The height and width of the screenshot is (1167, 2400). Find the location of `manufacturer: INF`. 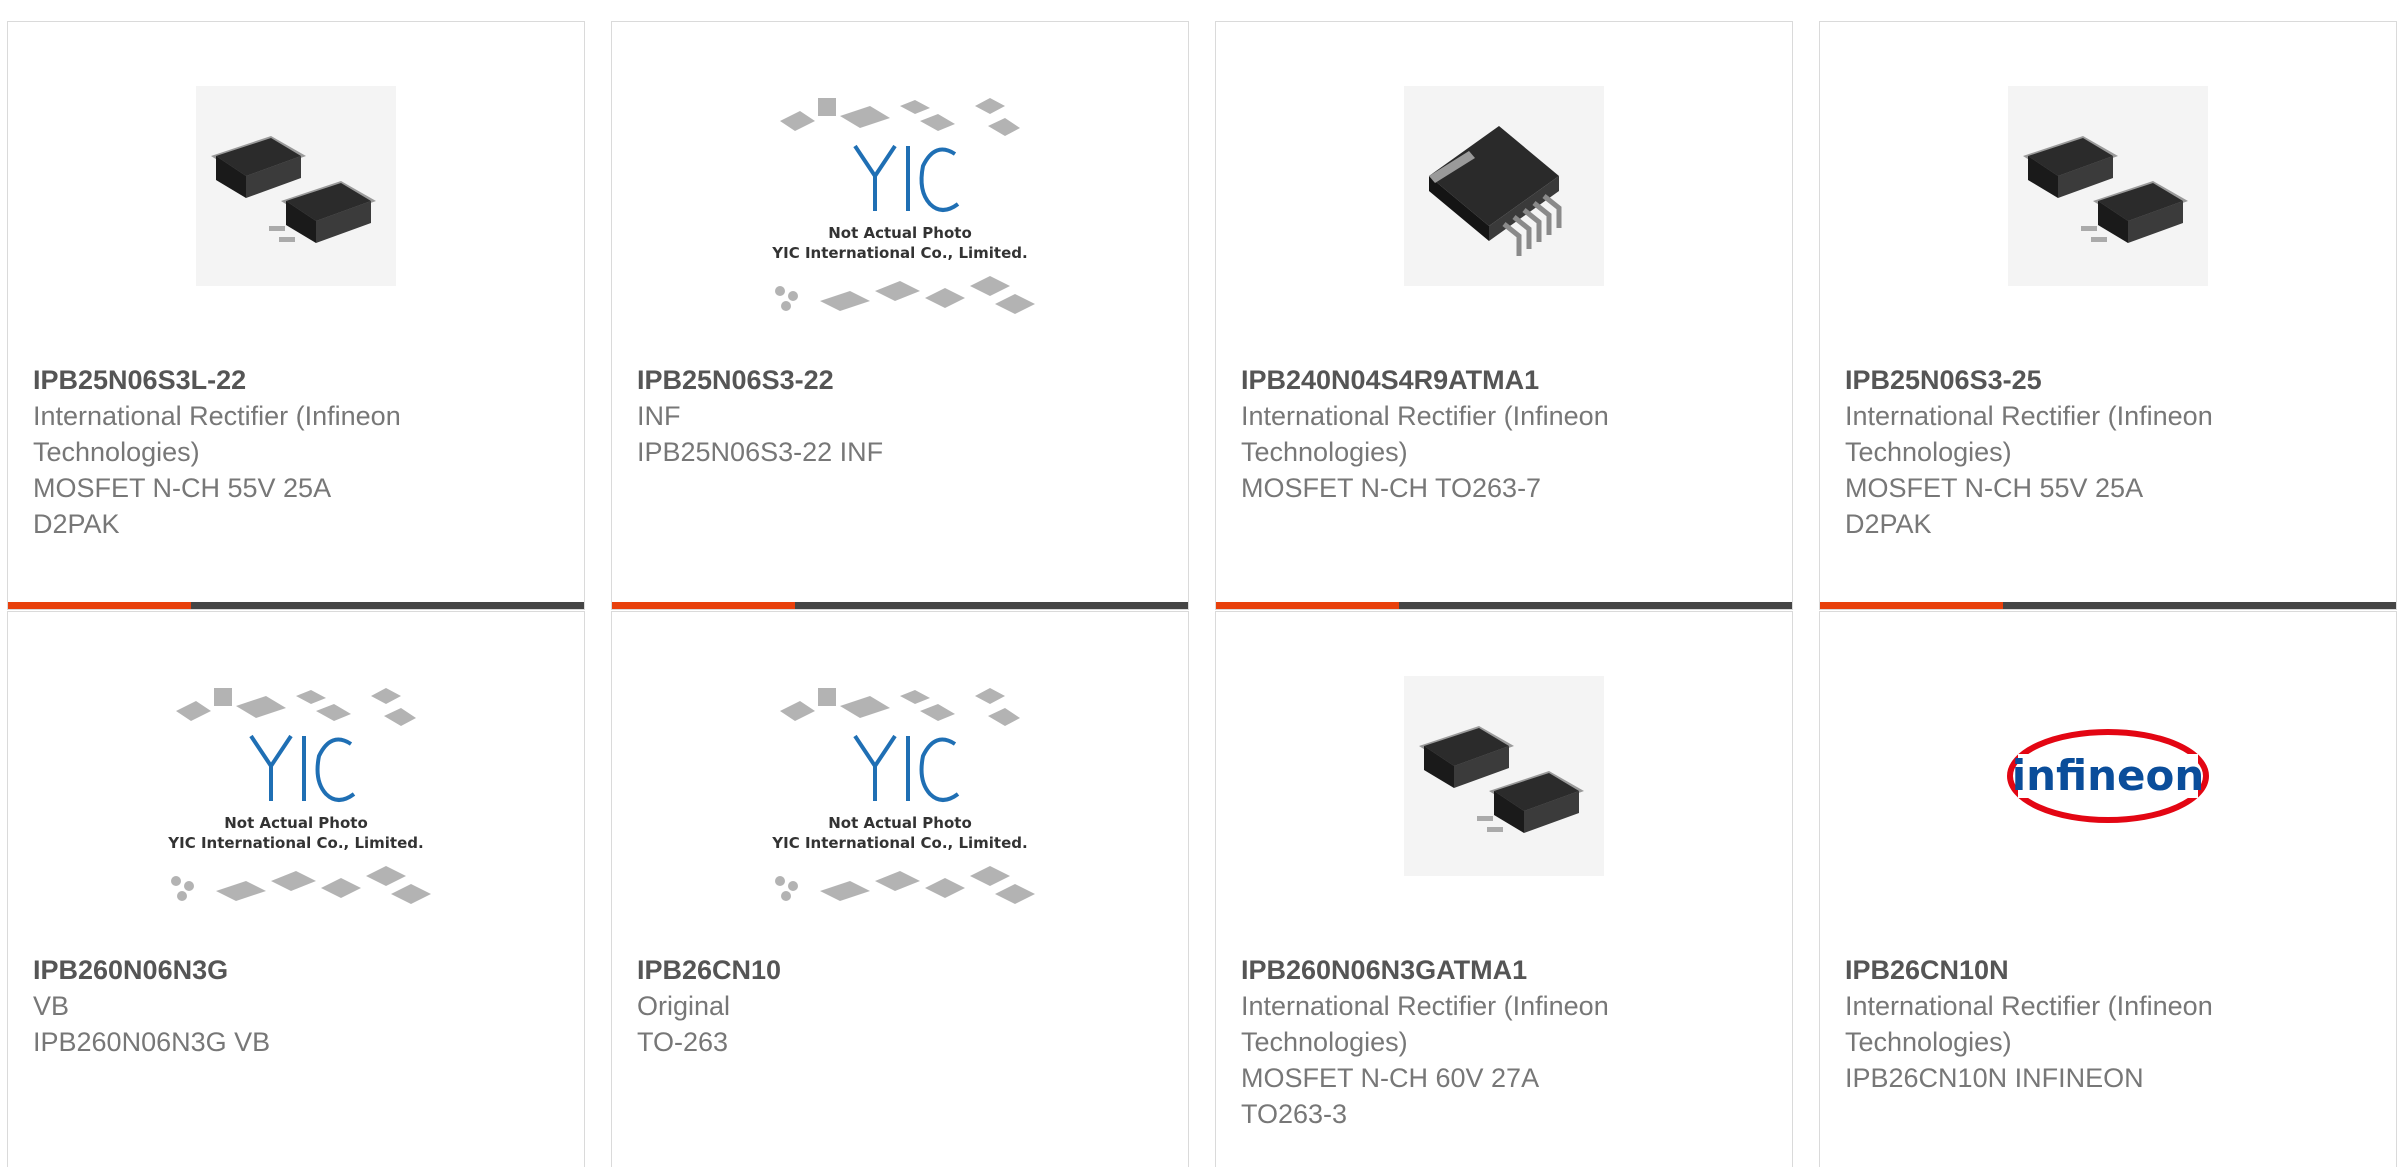

manufacturer: INF is located at coordinates (659, 416).